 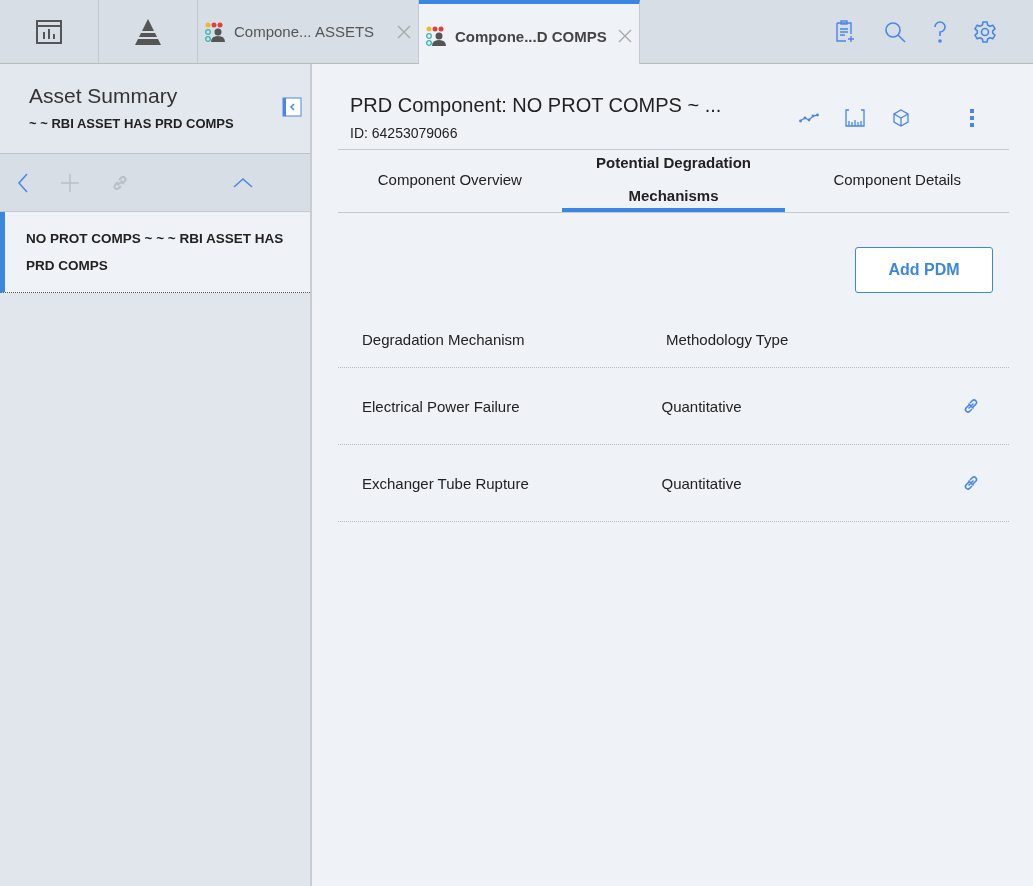 I want to click on column-header: Degradation Mechanism, so click(x=443, y=339).